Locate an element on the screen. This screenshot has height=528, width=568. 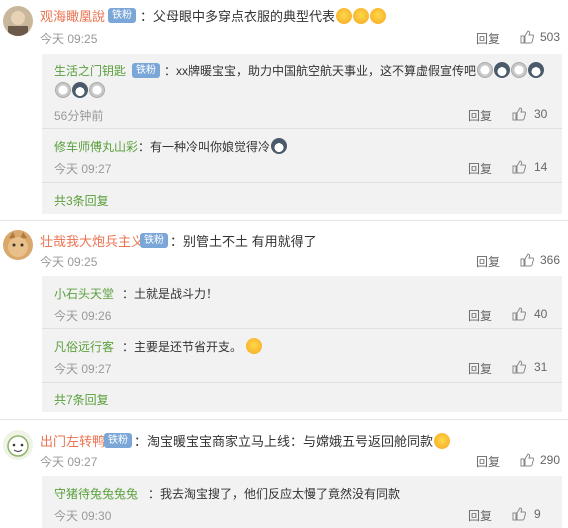
reply-text: ：有一种冷叫你娘觉得冷 is located at coordinates (213, 146).